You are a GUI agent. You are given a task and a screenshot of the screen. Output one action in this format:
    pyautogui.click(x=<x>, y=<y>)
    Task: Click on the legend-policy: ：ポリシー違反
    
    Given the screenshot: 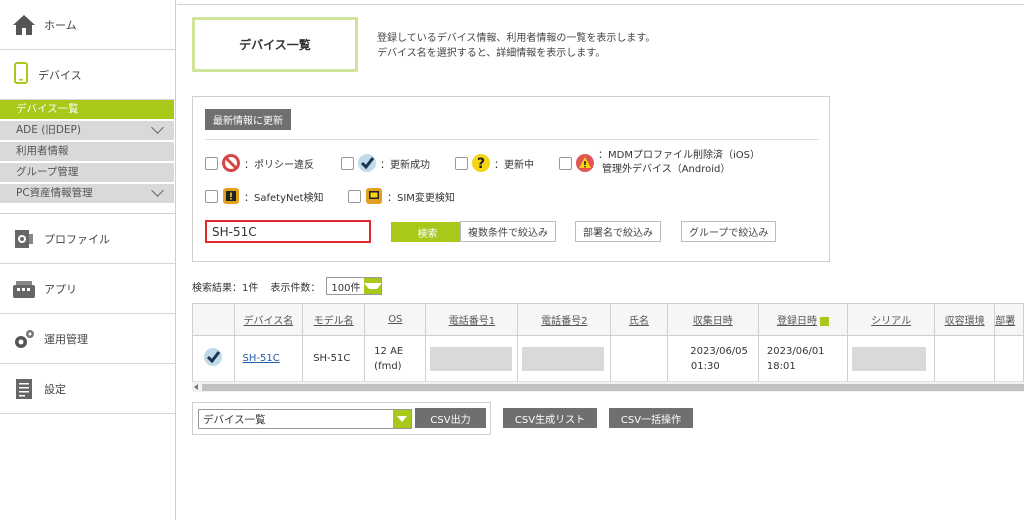 What is the action you would take?
    pyautogui.click(x=259, y=163)
    